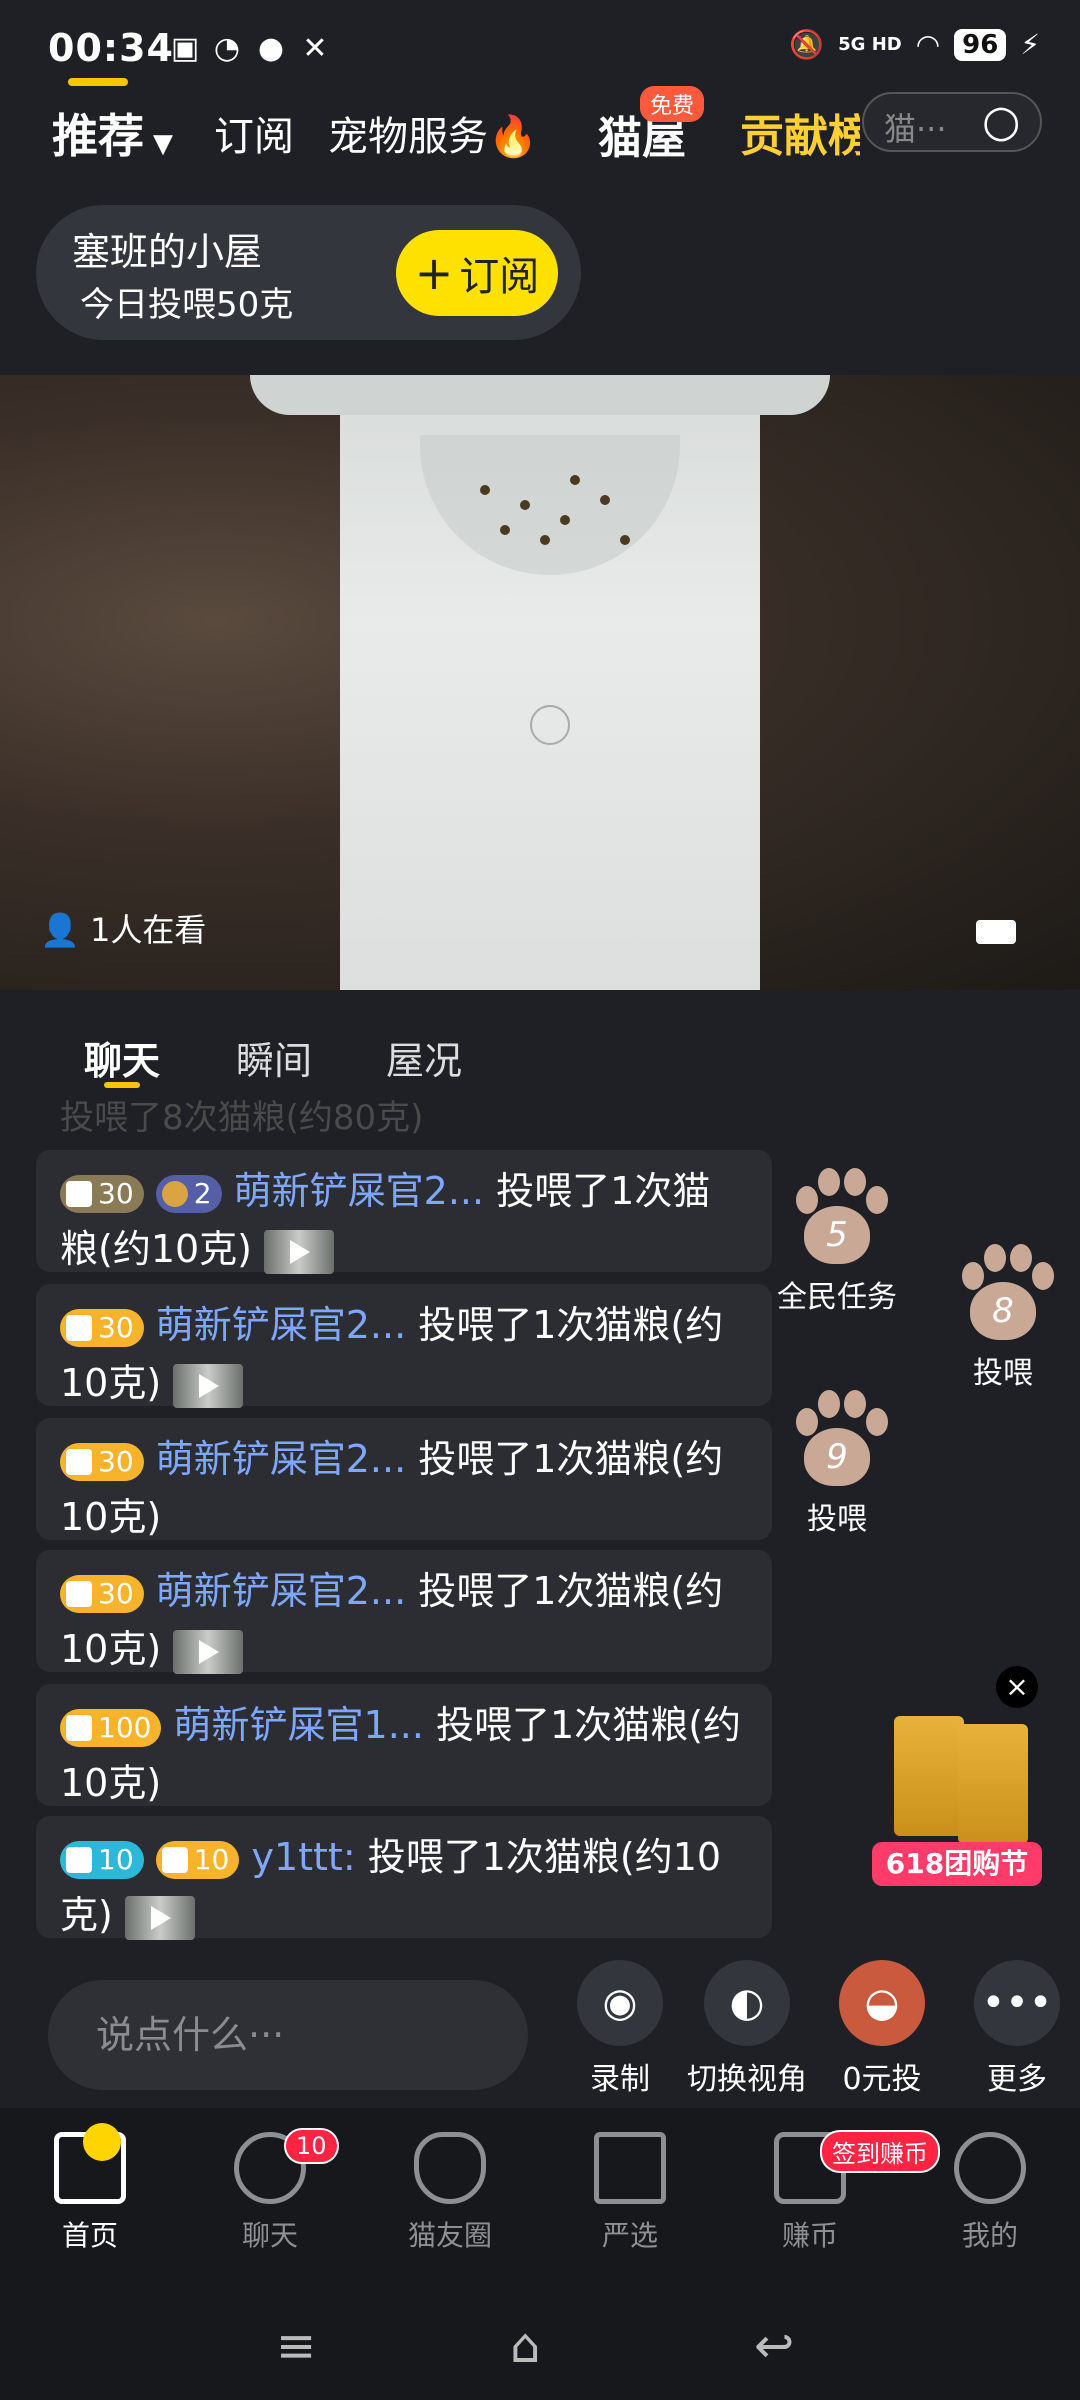 The image size is (1080, 2400). What do you see at coordinates (928, 44) in the screenshot?
I see `wifi-icon: ◠` at bounding box center [928, 44].